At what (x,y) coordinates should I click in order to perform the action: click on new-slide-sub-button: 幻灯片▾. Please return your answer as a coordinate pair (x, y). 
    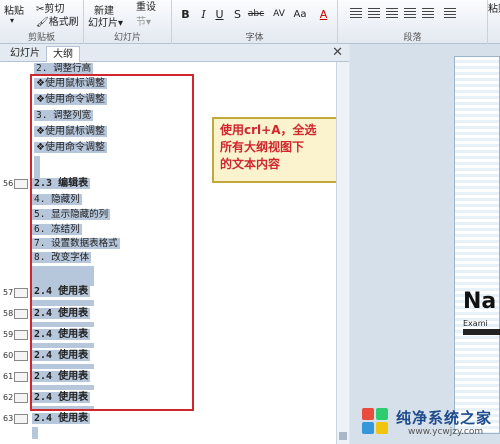
    Looking at the image, I should click on (105, 21).